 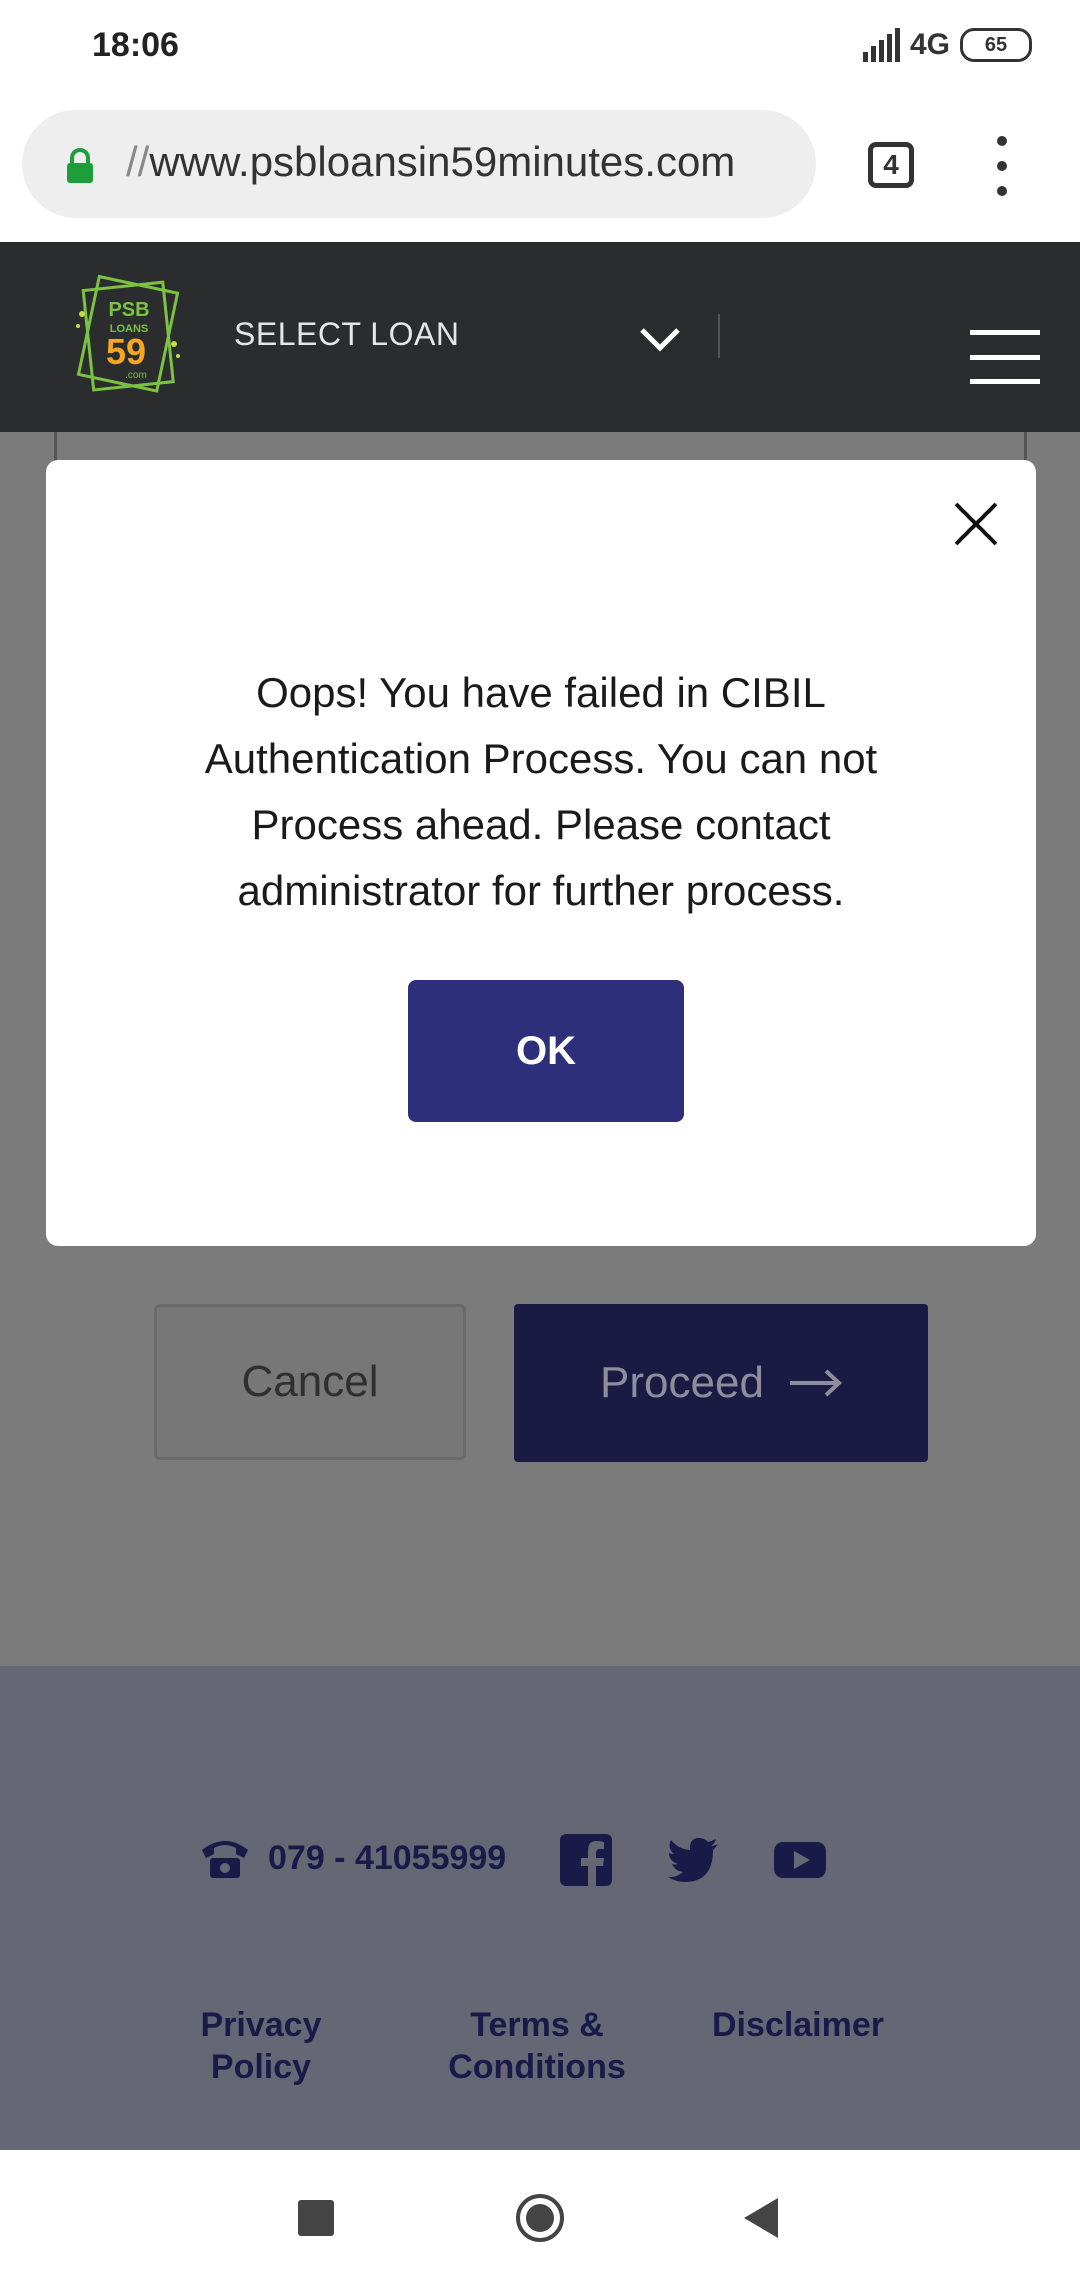 What do you see at coordinates (719, 336) in the screenshot?
I see `header-divider` at bounding box center [719, 336].